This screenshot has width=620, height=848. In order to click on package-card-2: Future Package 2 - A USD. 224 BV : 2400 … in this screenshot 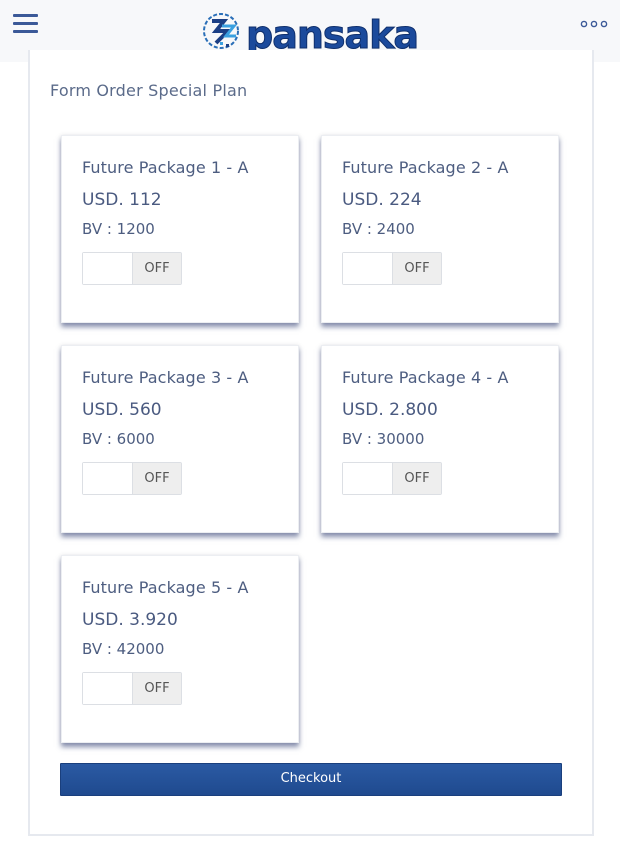, I will do `click(440, 229)`.